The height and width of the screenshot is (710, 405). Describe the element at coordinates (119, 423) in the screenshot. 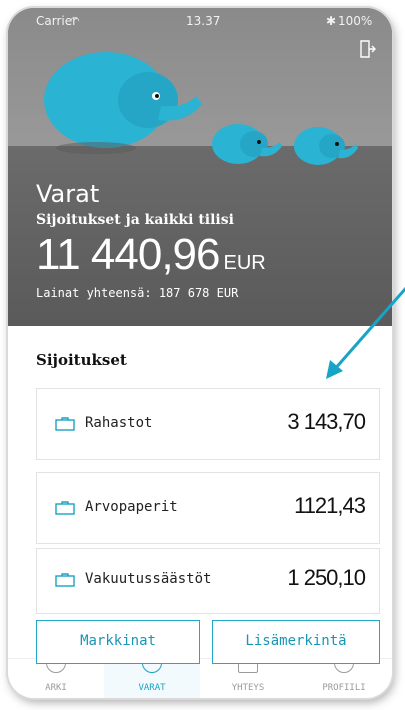

I see `account-label: Rahastot` at that location.